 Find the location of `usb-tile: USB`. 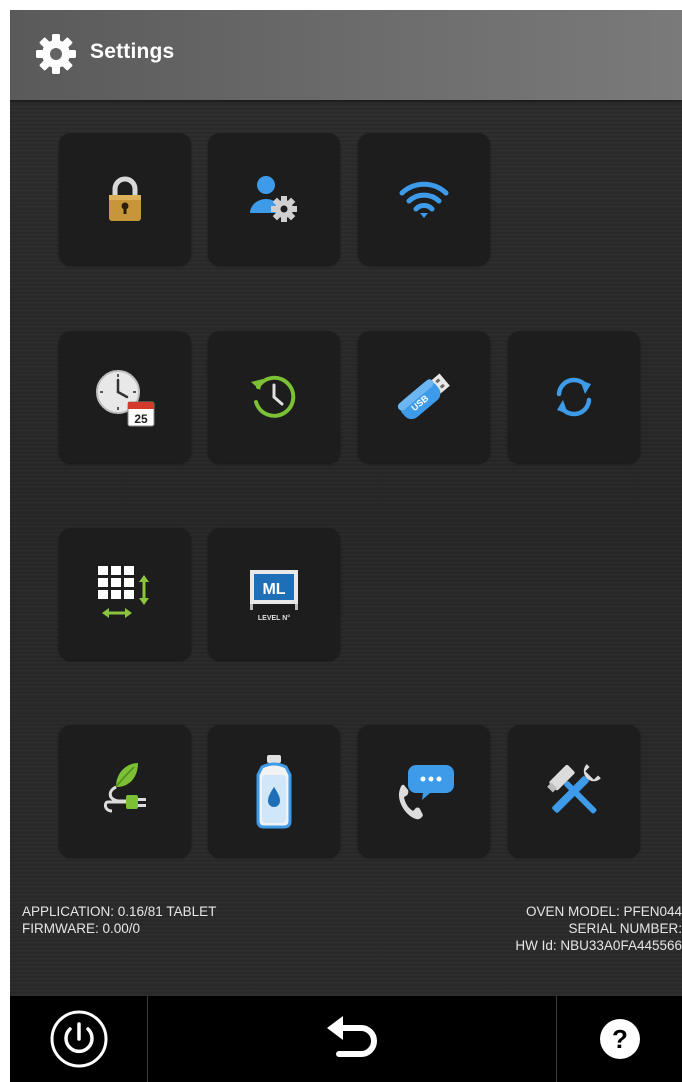

usb-tile: USB is located at coordinates (424, 397).